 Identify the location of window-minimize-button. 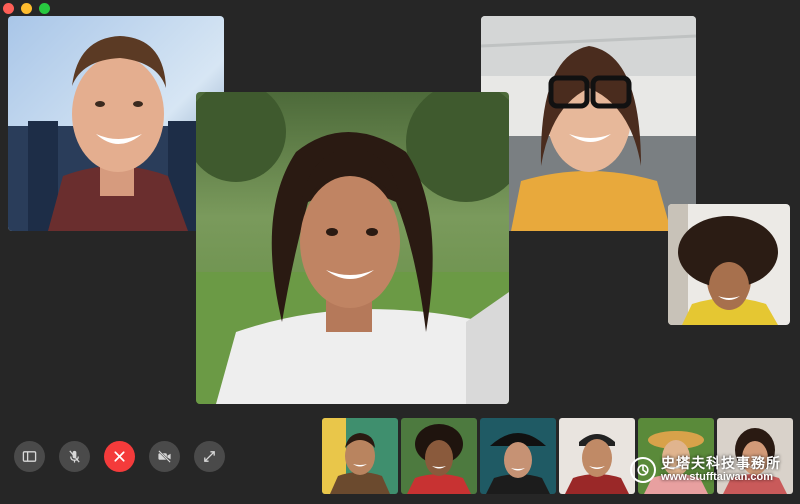
(26, 8).